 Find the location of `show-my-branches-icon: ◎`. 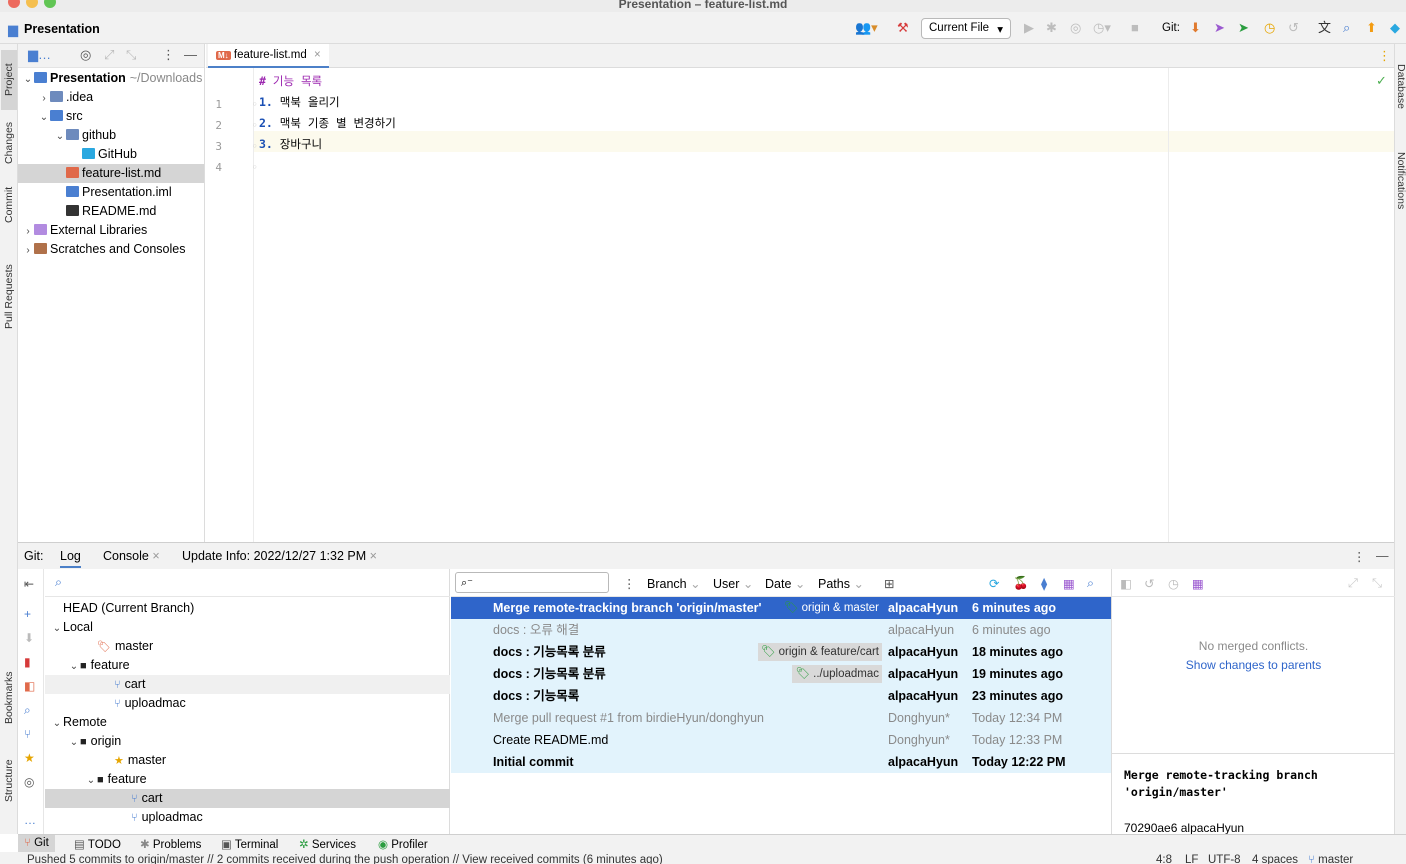

show-my-branches-icon: ◎ is located at coordinates (29, 782).